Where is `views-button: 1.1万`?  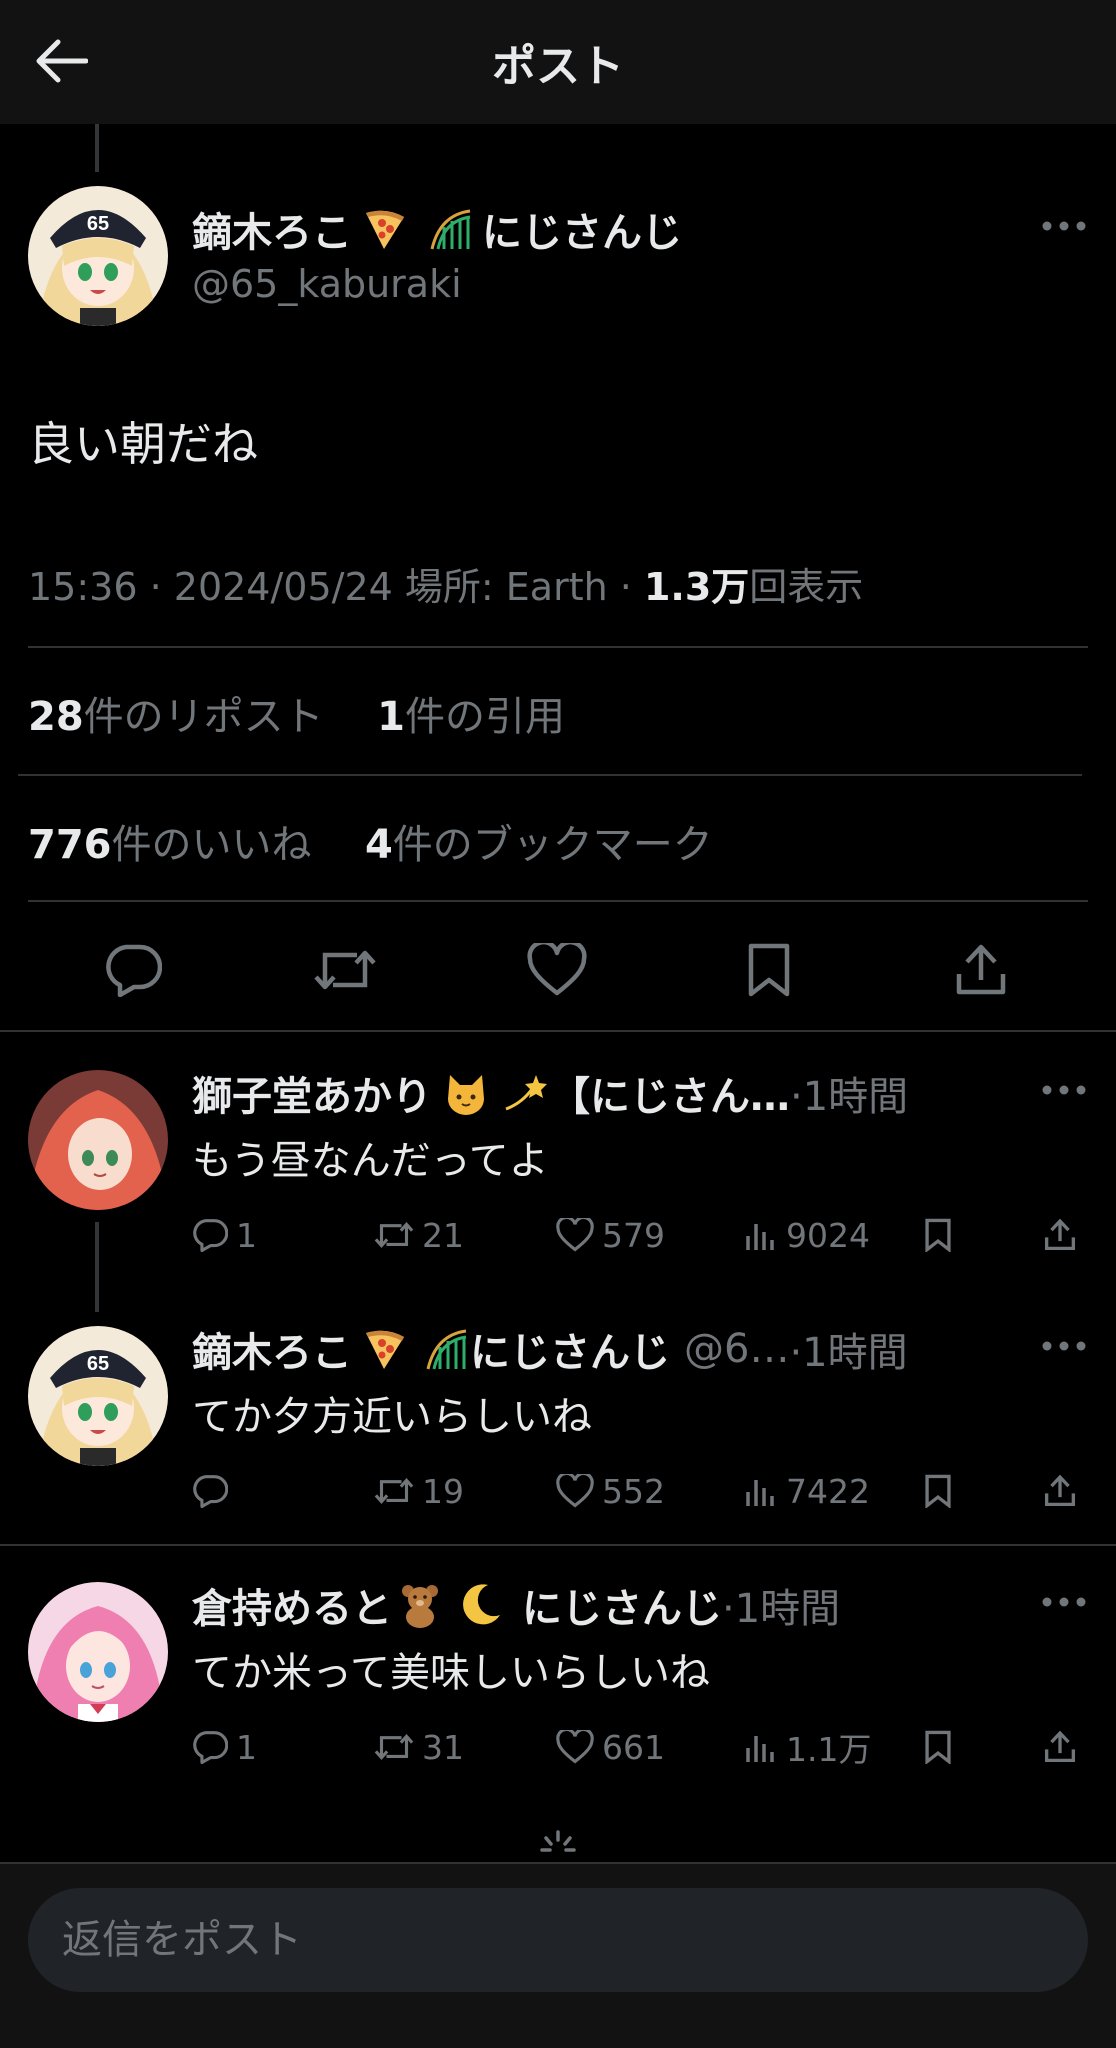
views-button: 1.1万 is located at coordinates (807, 1747).